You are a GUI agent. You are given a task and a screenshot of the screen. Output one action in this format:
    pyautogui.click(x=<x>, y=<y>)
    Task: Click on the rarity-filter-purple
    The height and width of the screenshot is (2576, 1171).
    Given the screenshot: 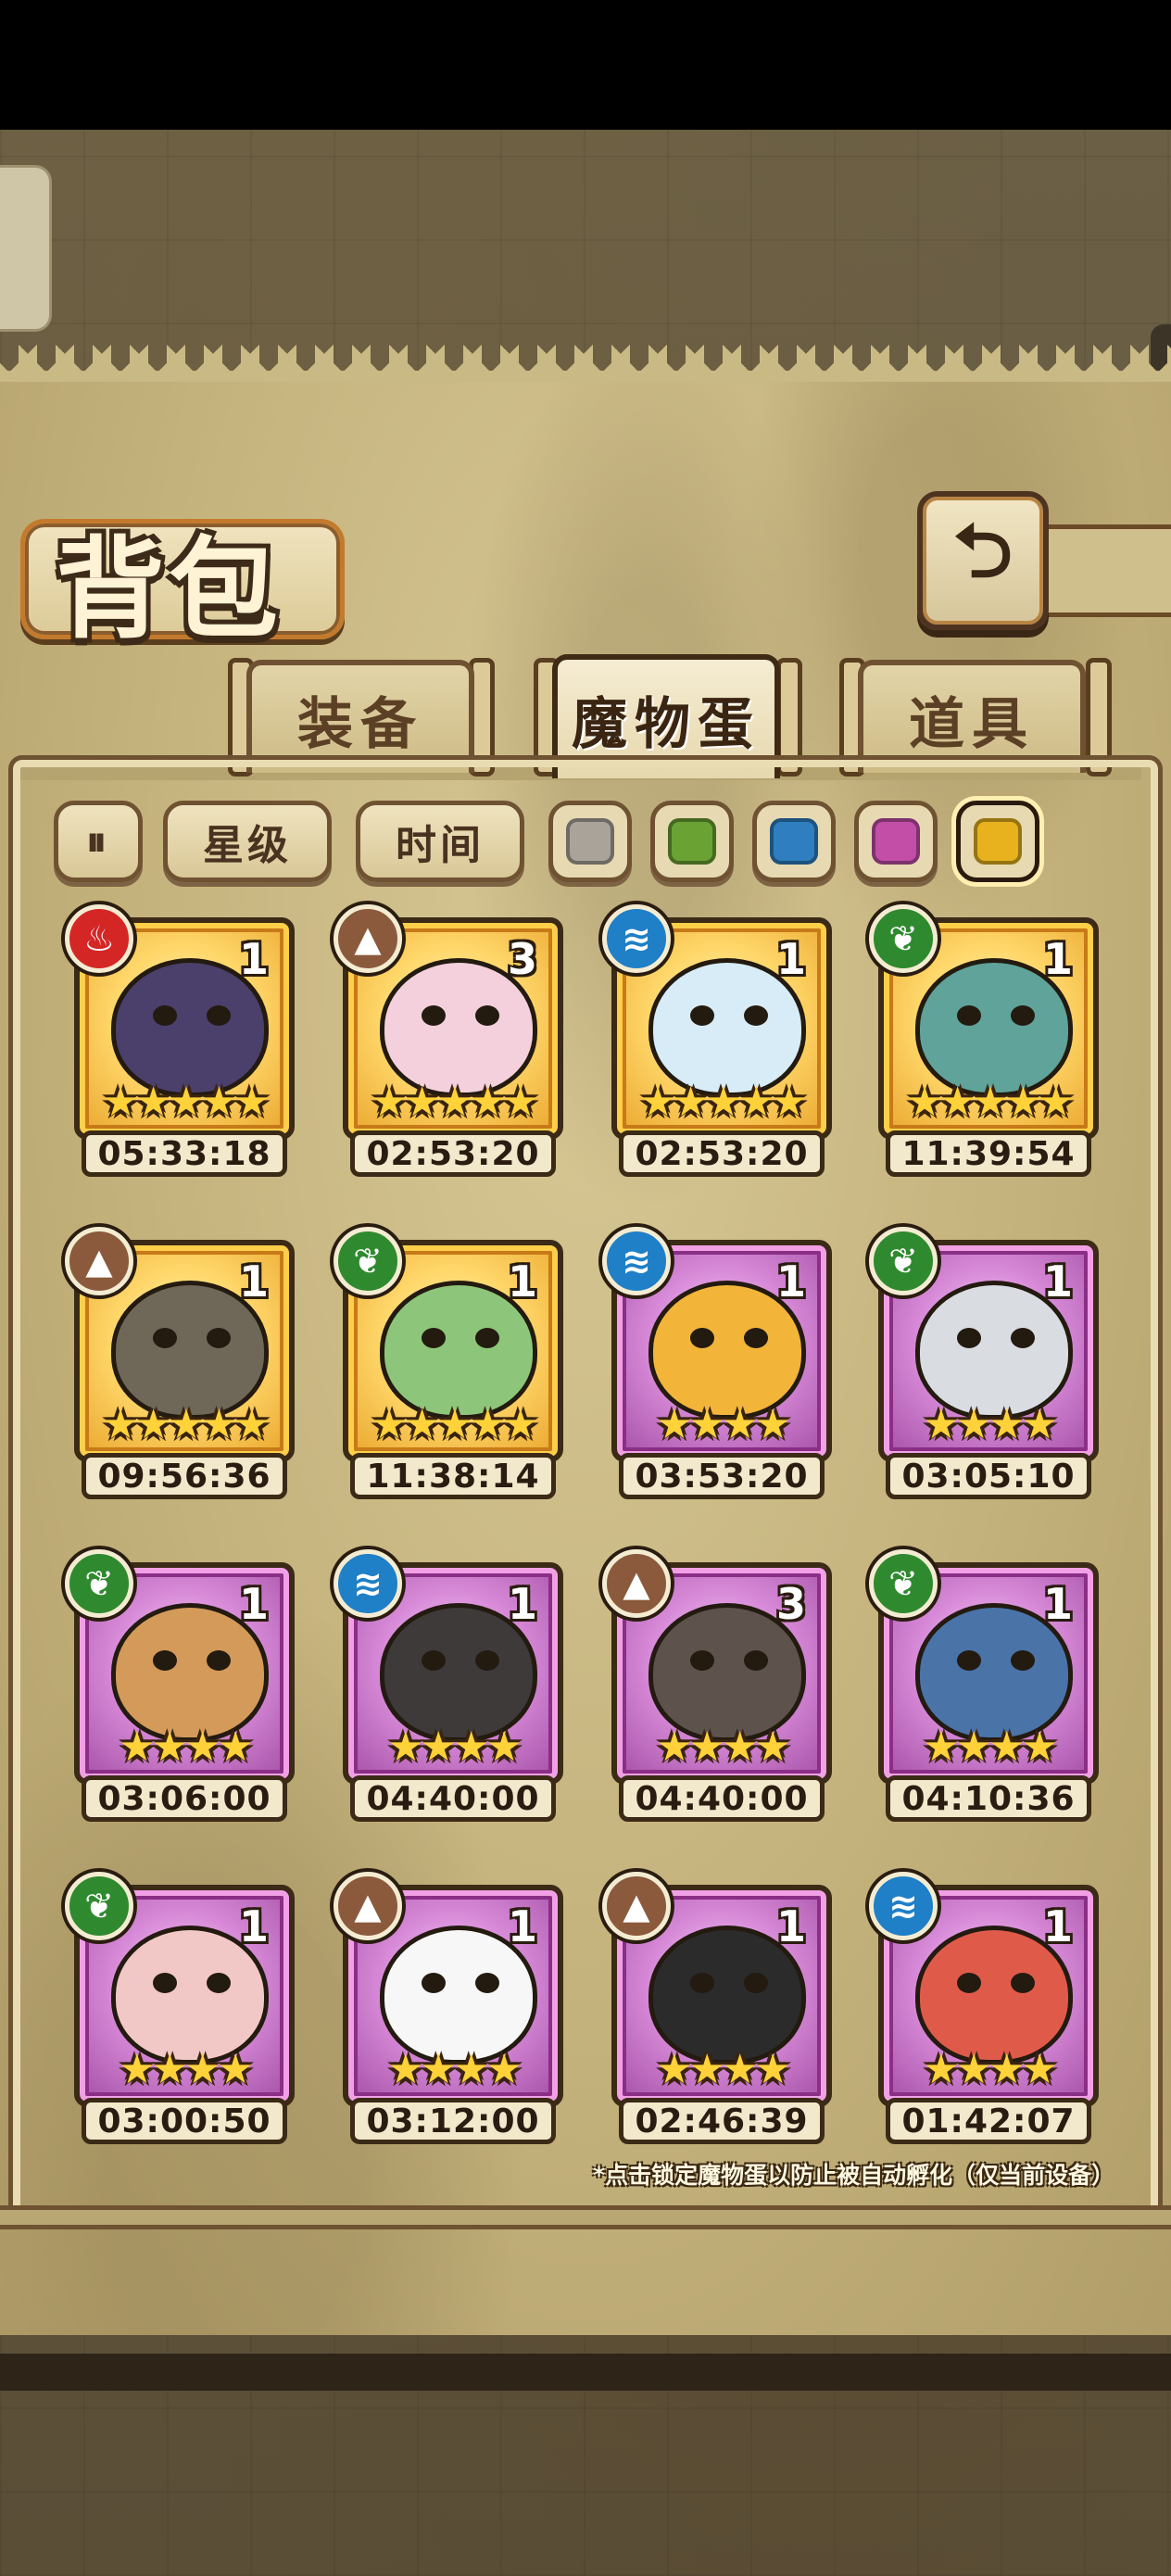 What is the action you would take?
    pyautogui.click(x=896, y=841)
    